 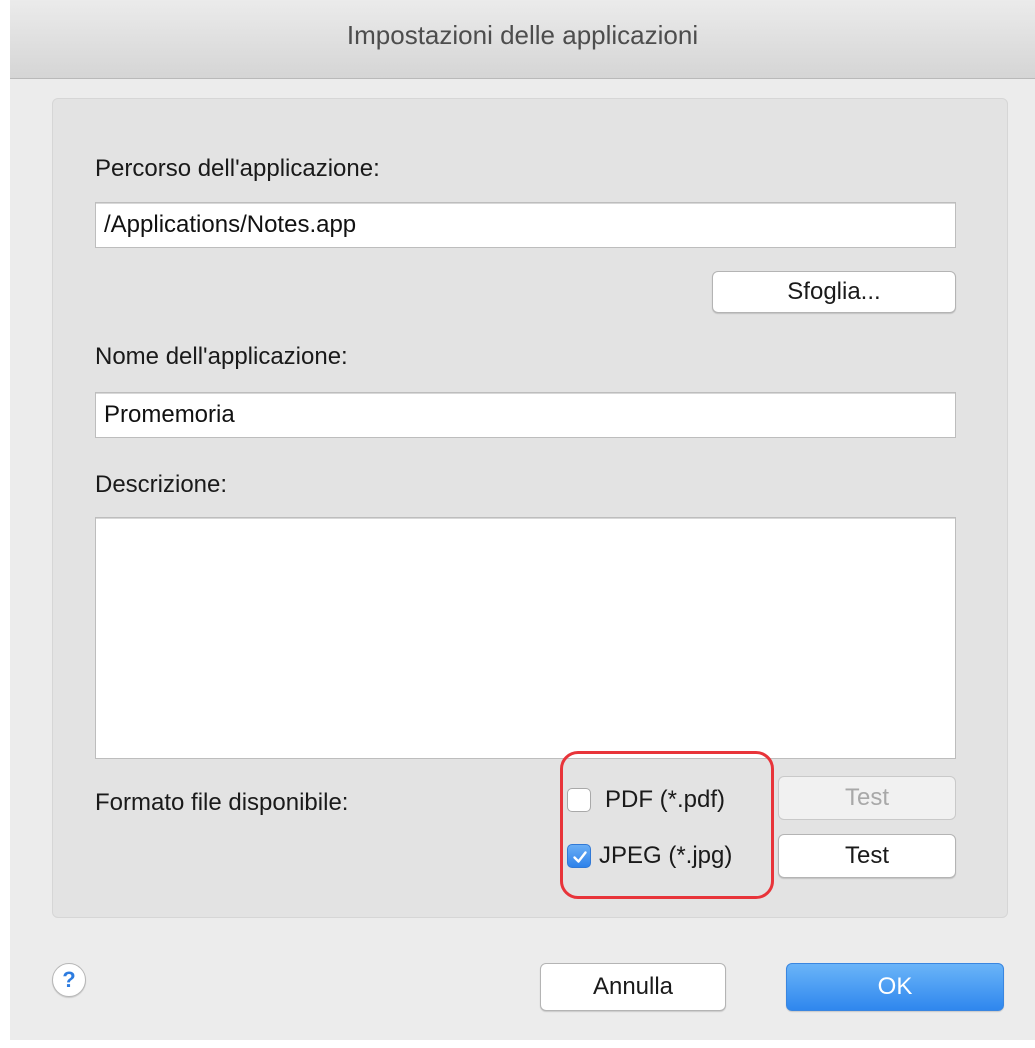 I want to click on path-field: /Applications/Notes.app, so click(x=525, y=225).